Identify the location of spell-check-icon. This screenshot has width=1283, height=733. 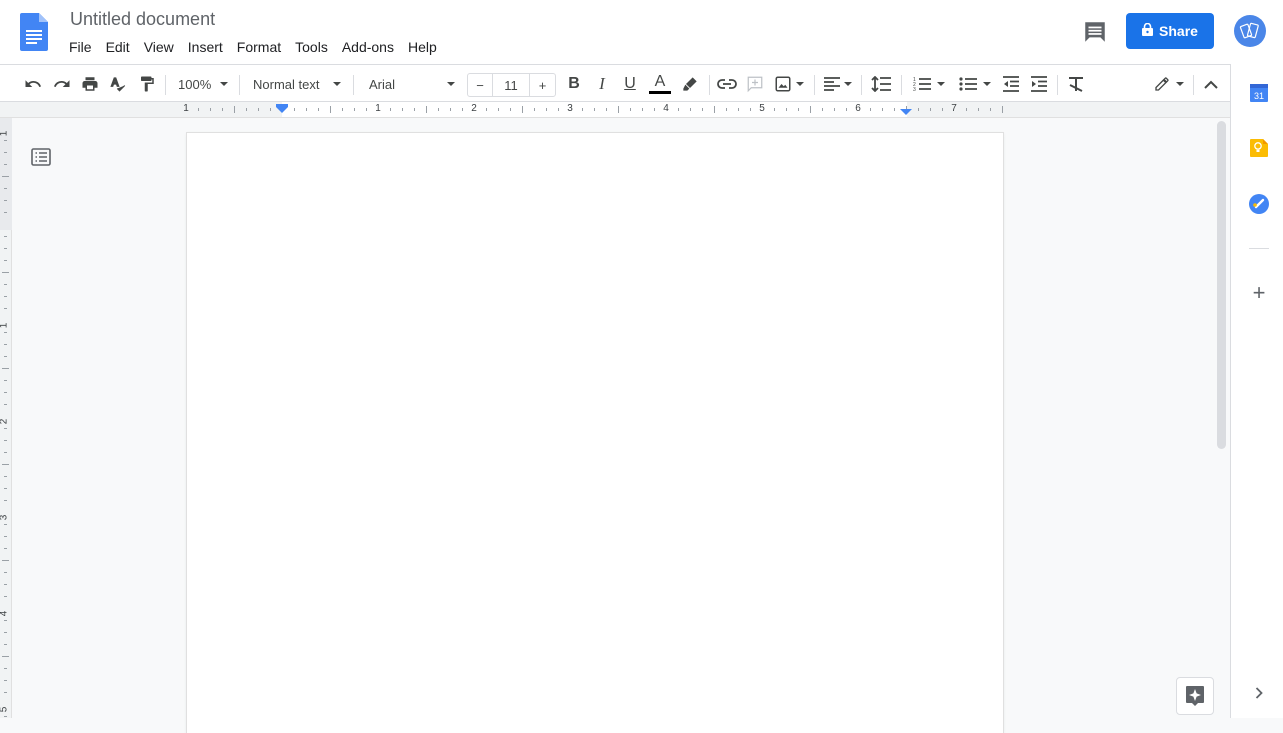
(118, 84).